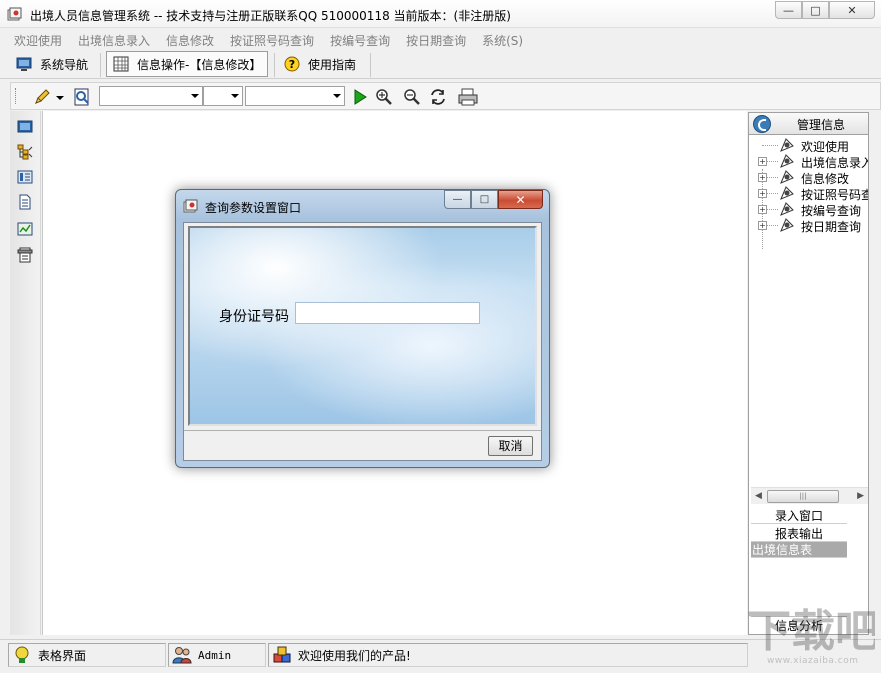 The width and height of the screenshot is (881, 673). What do you see at coordinates (362, 445) in the screenshot?
I see `dialog-footer: 取消` at bounding box center [362, 445].